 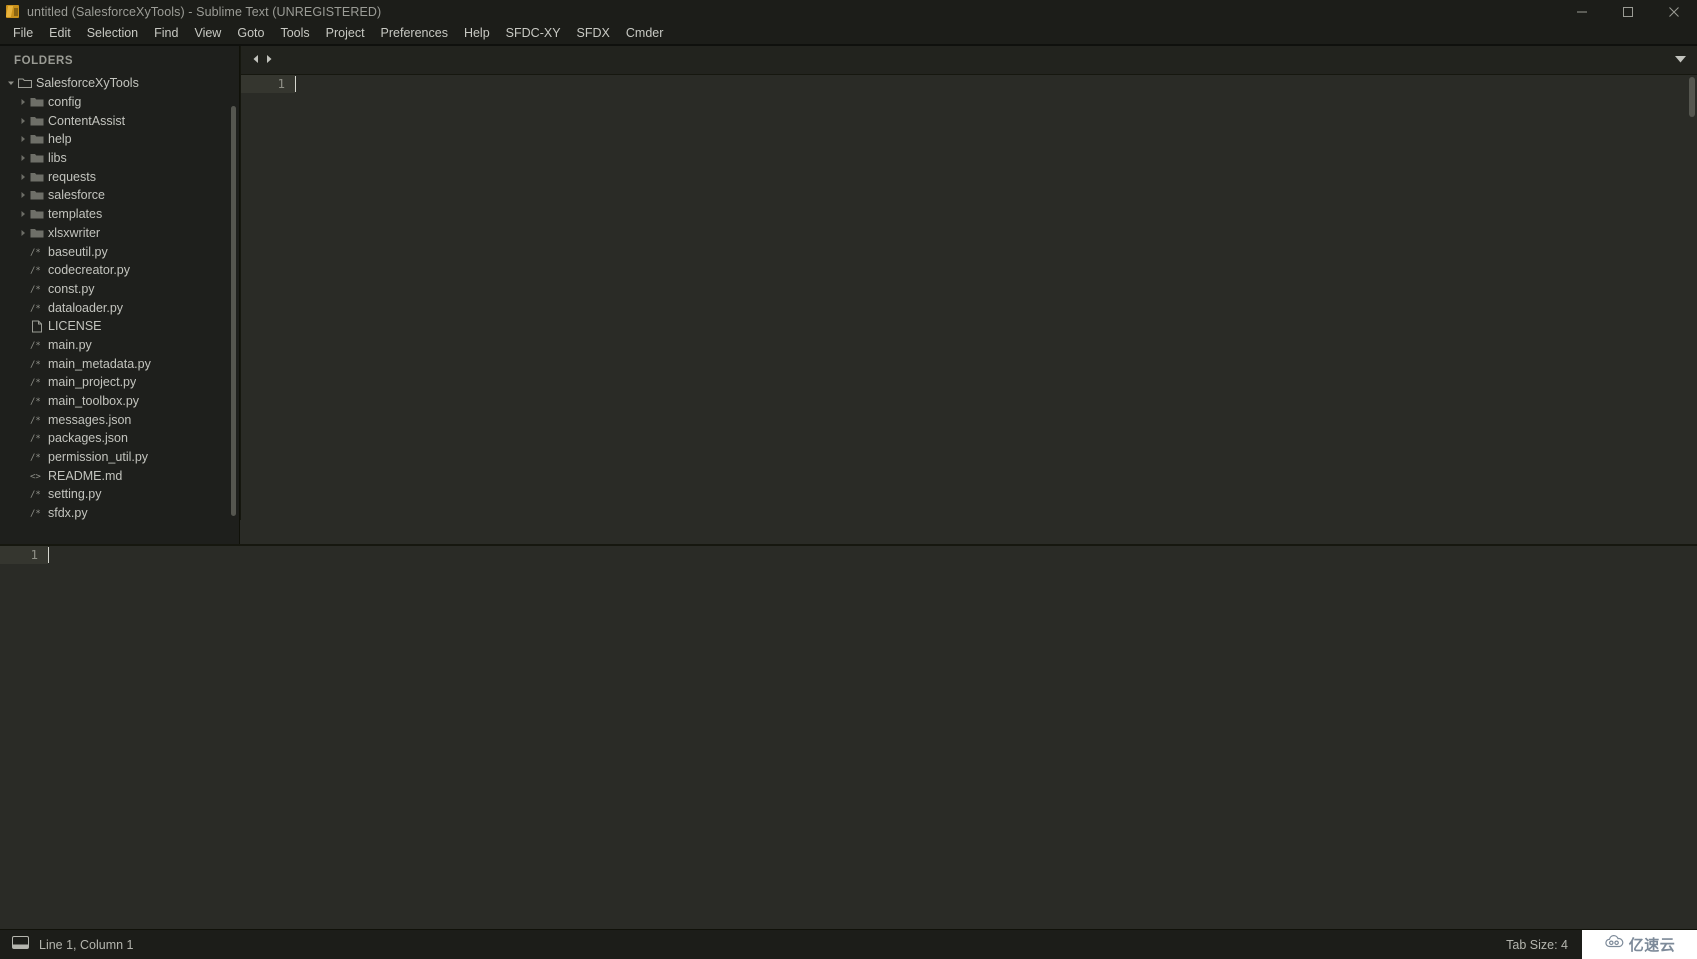 What do you see at coordinates (207, 33) in the screenshot?
I see `menu-item-view: View` at bounding box center [207, 33].